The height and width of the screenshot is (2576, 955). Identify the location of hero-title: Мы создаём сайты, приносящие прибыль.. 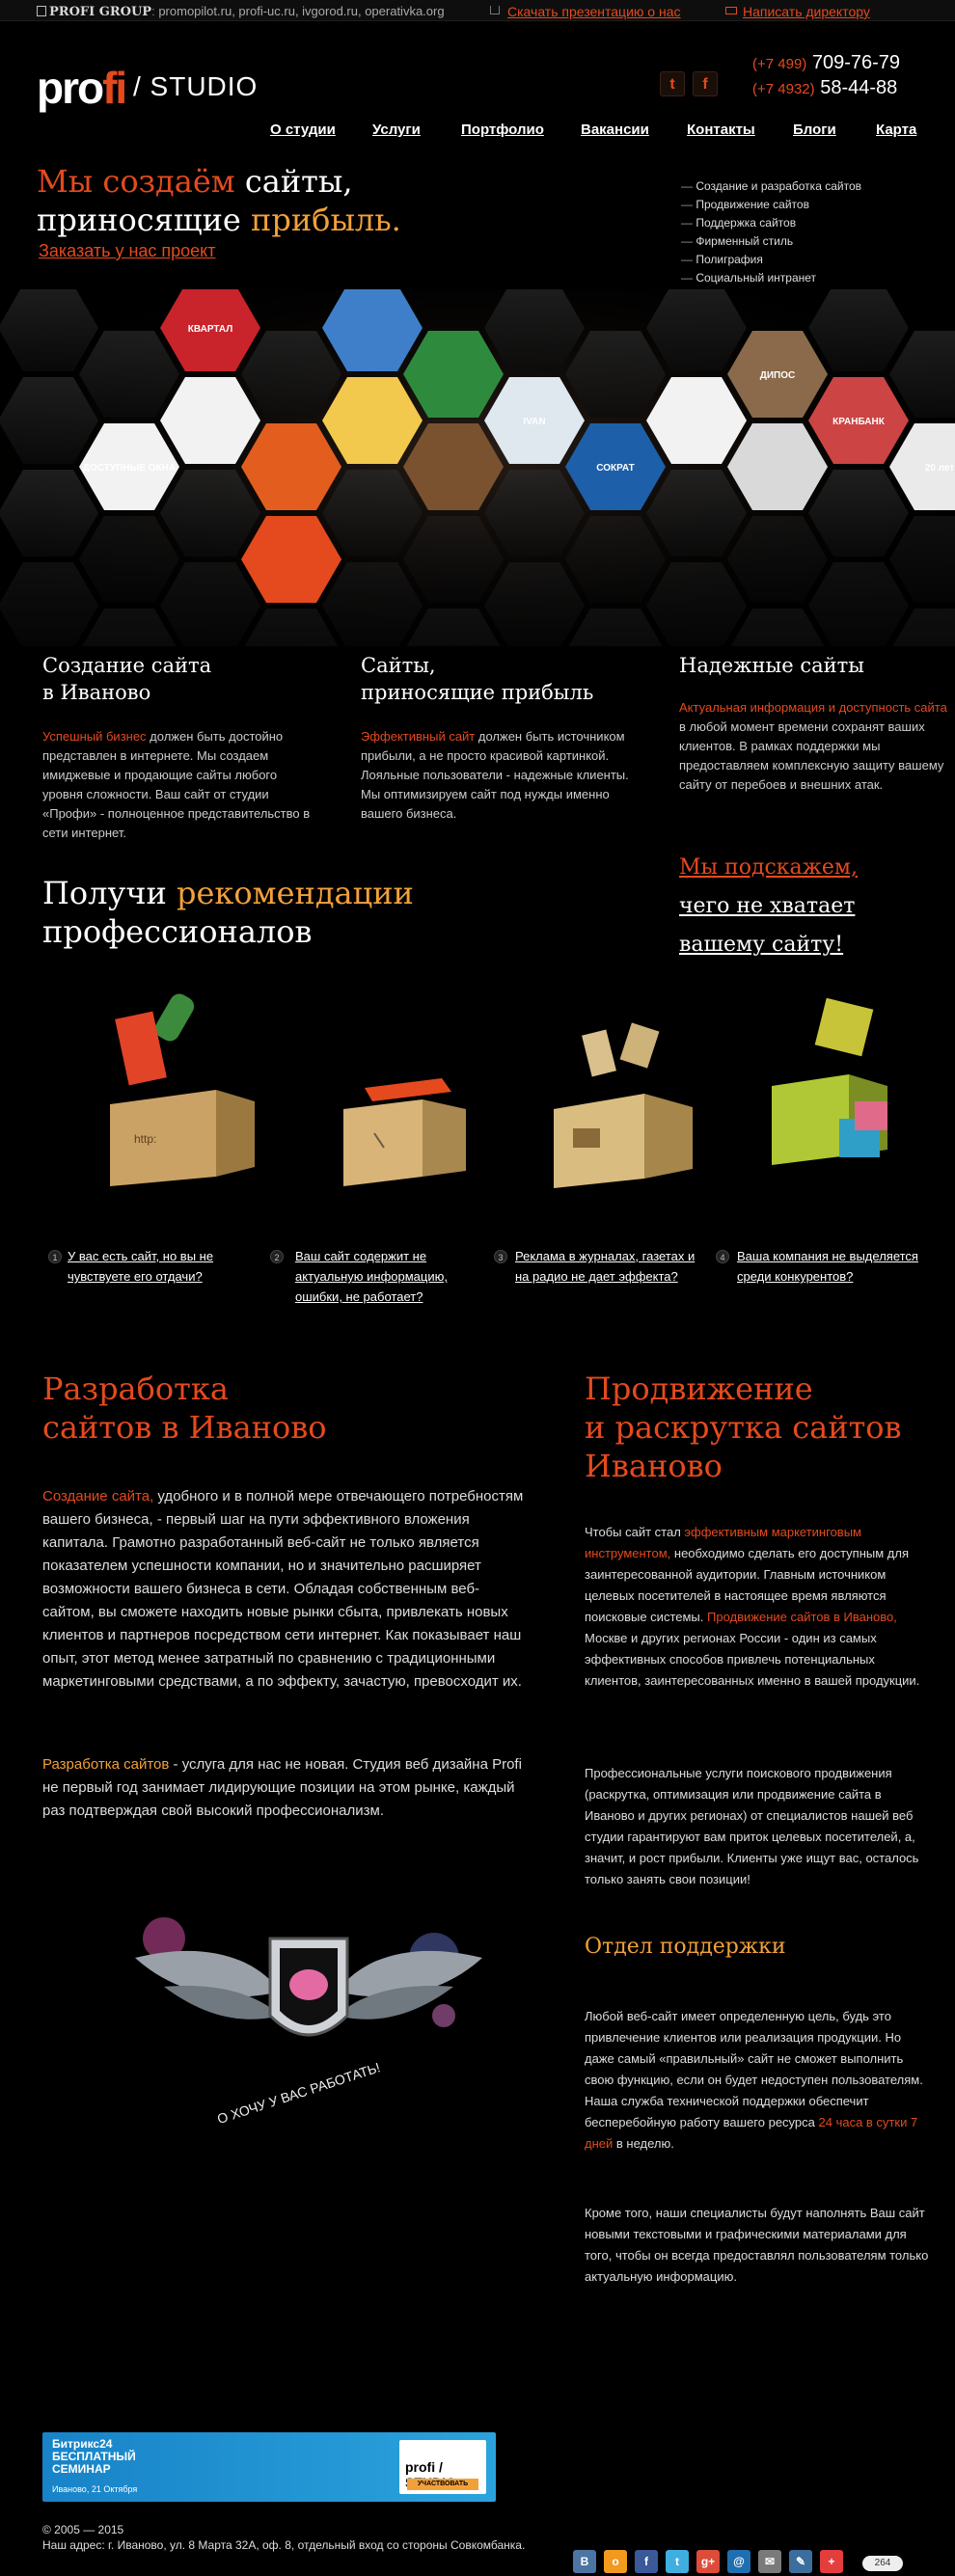
(219, 200).